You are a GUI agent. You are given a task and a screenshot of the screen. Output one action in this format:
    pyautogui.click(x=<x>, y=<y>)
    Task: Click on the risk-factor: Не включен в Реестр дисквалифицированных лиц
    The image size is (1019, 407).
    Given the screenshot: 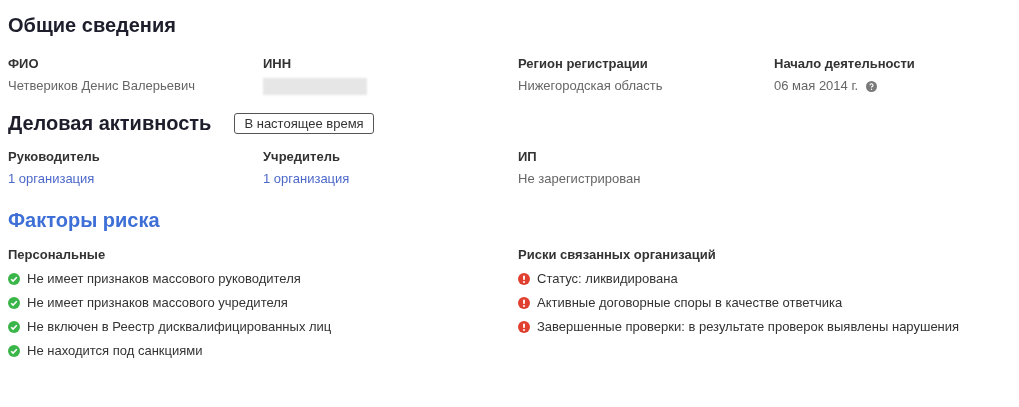 What is the action you would take?
    pyautogui.click(x=179, y=327)
    